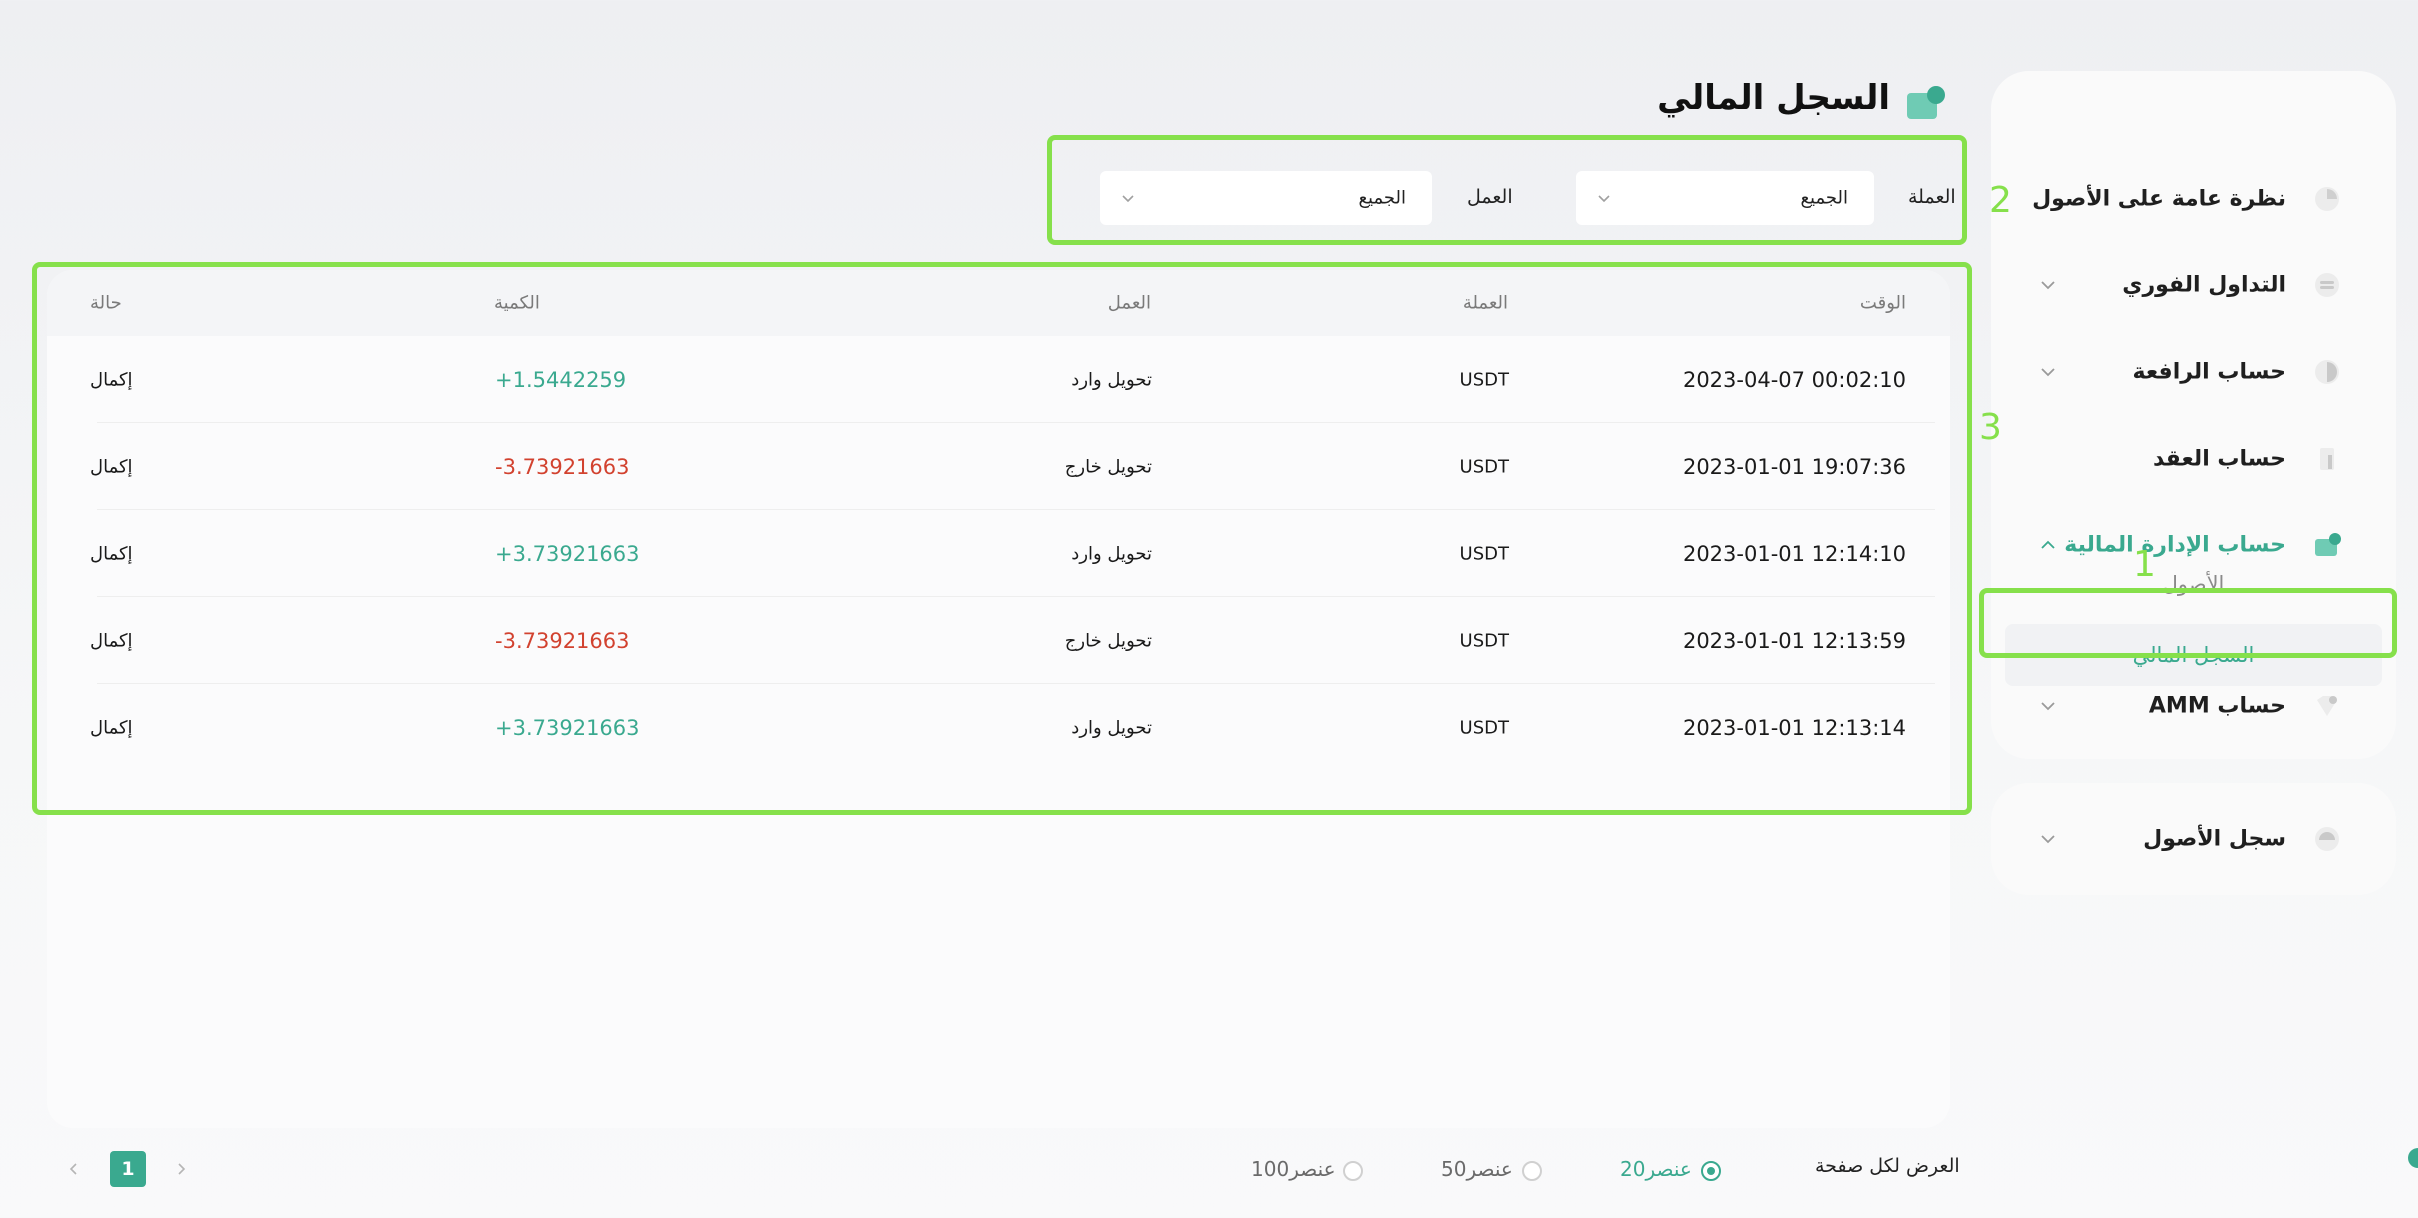  What do you see at coordinates (2144, 564) in the screenshot?
I see `annotation-number-1: 1` at bounding box center [2144, 564].